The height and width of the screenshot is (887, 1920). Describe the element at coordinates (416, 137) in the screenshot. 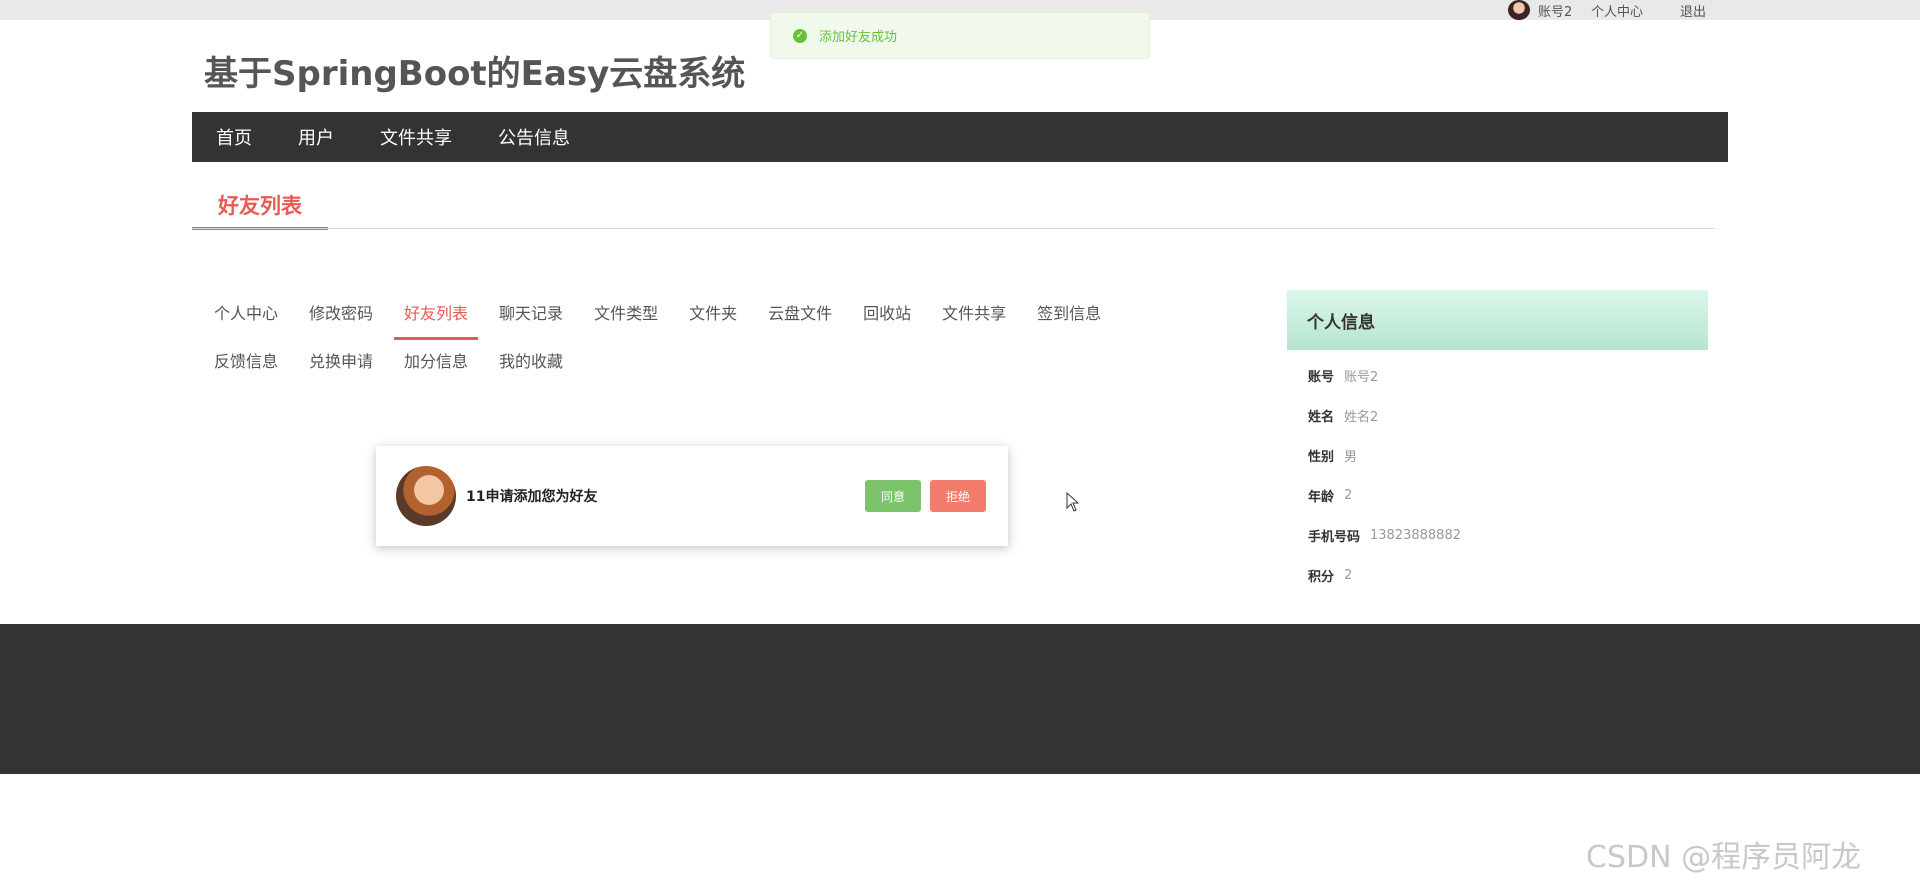

I see `nav-item-file-share: 文件共享` at that location.